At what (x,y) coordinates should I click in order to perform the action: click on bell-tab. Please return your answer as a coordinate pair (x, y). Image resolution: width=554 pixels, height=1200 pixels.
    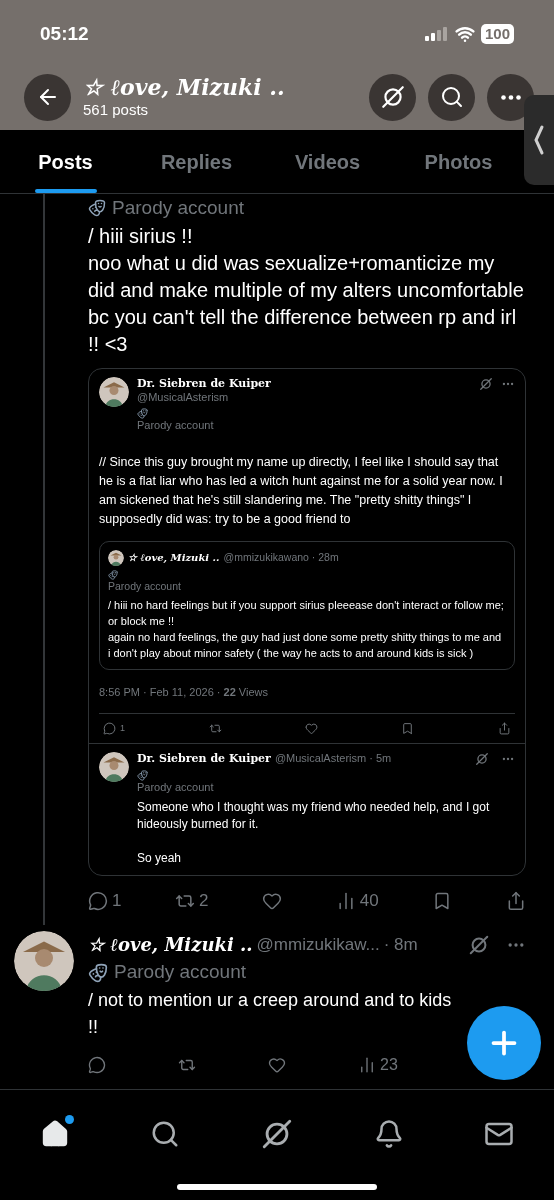
    Looking at the image, I should click on (389, 1133).